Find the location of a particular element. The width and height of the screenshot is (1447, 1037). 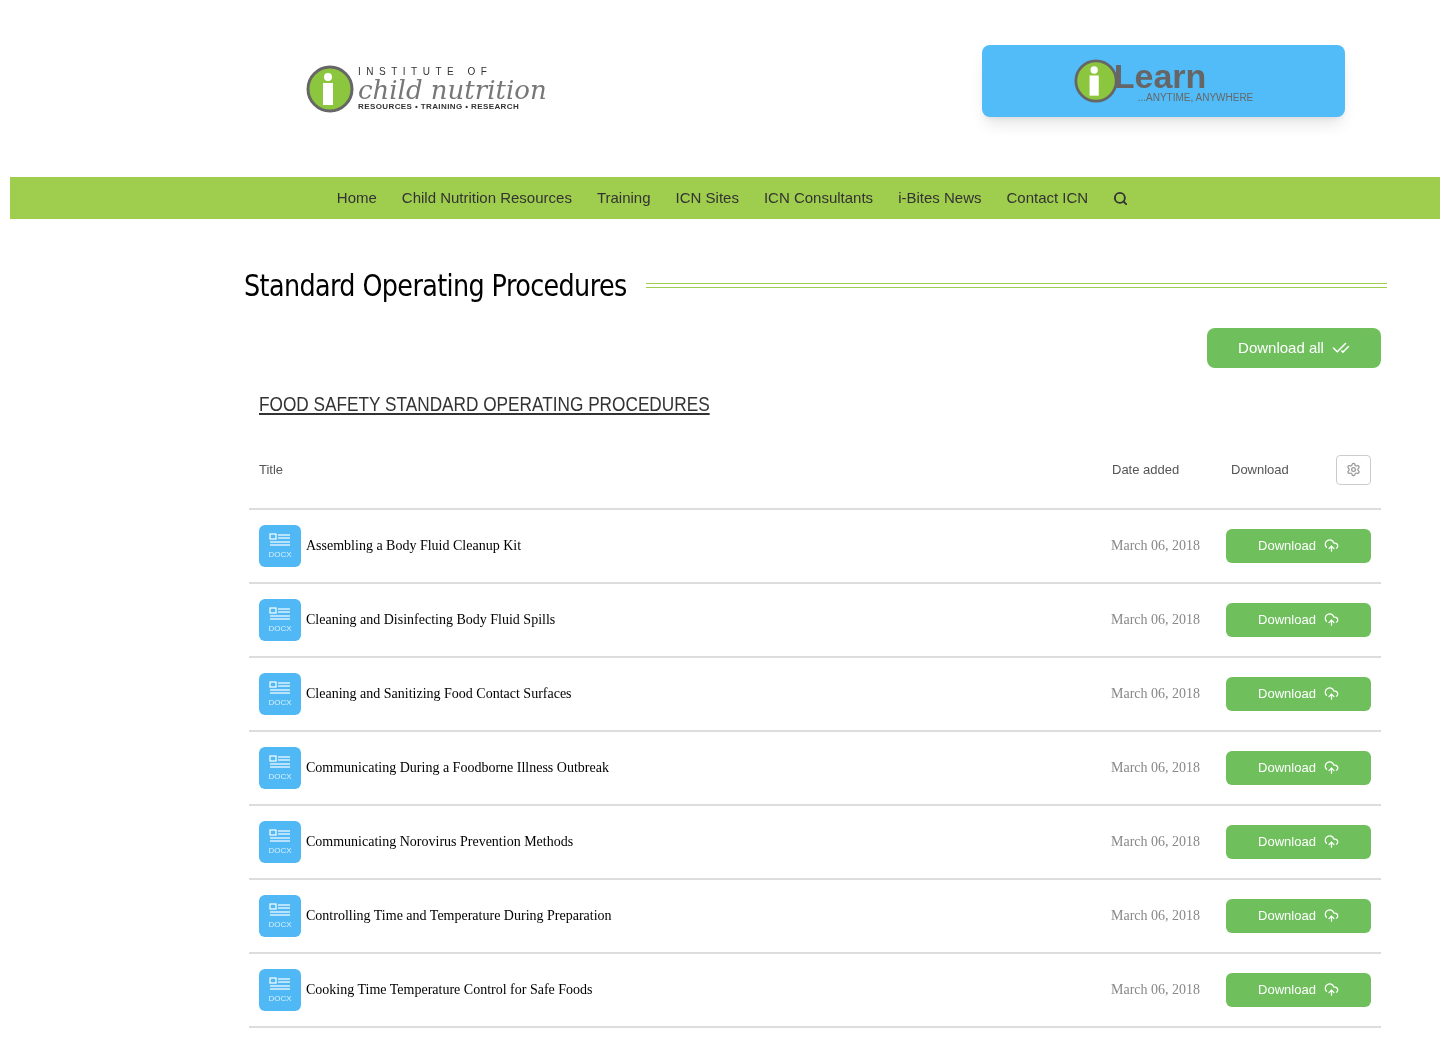

section-title: FOOD SAFETY STANDARD OPERATING PROCEDURES is located at coordinates (719, 404).